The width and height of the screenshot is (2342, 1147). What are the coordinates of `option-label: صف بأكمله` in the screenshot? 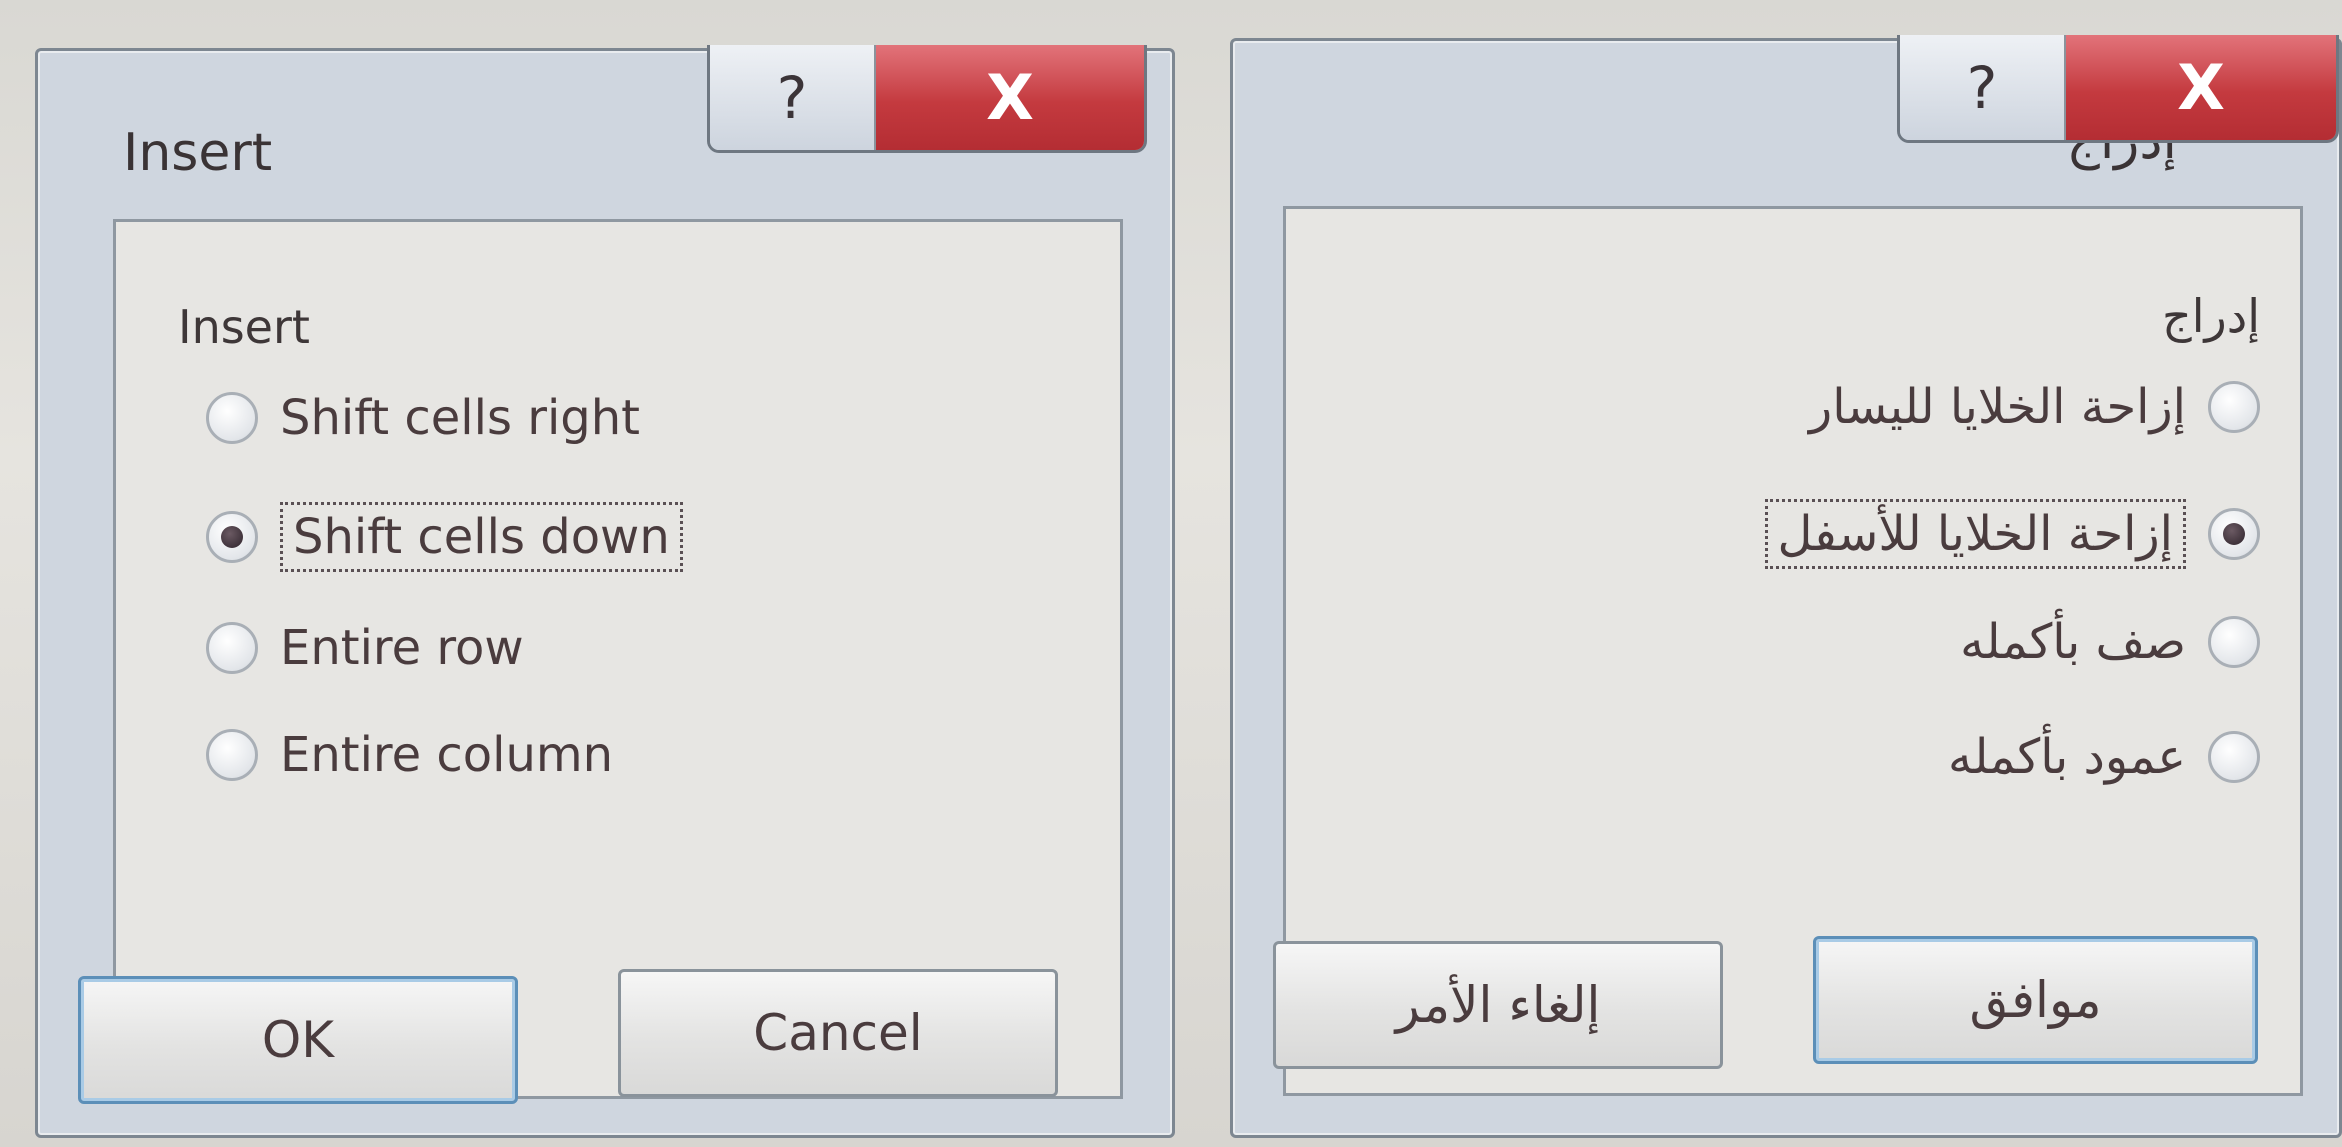 It's located at (2073, 642).